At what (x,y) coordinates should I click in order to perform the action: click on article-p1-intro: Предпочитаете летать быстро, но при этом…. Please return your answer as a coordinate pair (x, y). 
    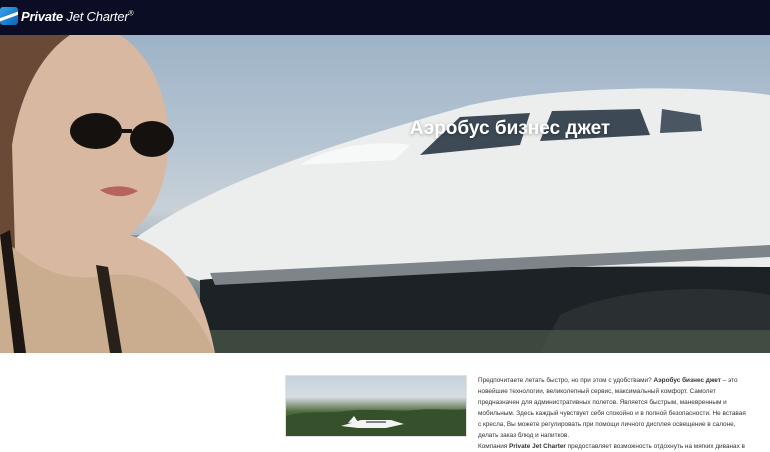
    Looking at the image, I should click on (565, 380).